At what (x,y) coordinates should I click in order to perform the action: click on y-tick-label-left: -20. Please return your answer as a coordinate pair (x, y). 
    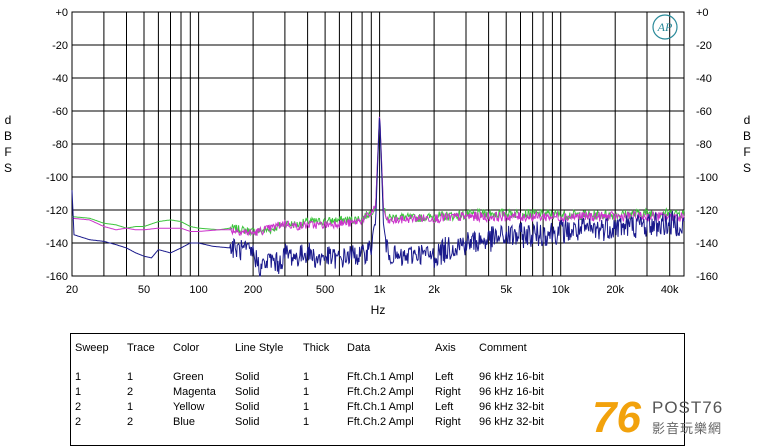
    Looking at the image, I should click on (60, 46).